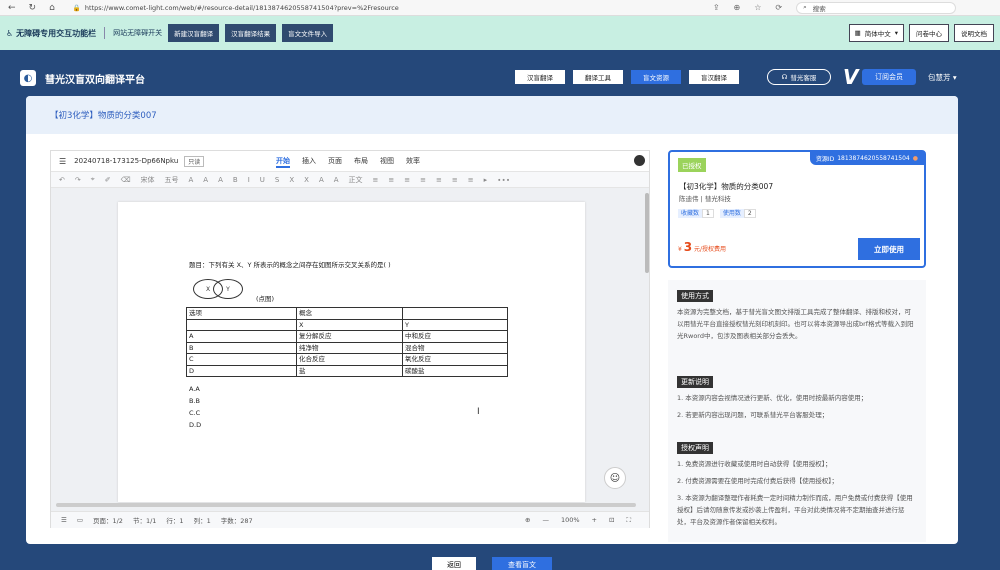  Describe the element at coordinates (76, 7) in the screenshot. I see `lock-icon: 🔒` at that location.